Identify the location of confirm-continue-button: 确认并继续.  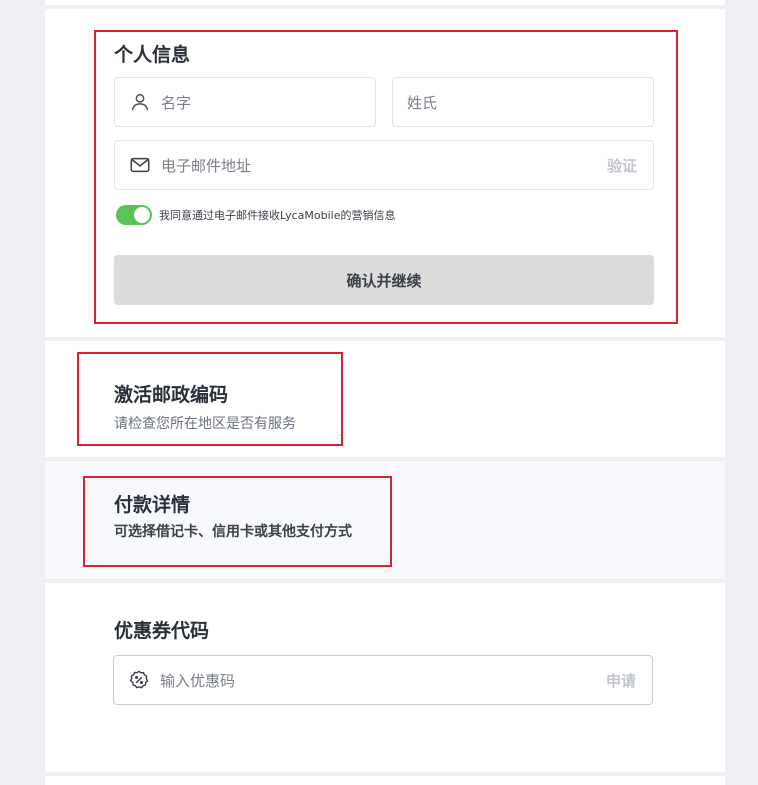
(384, 280).